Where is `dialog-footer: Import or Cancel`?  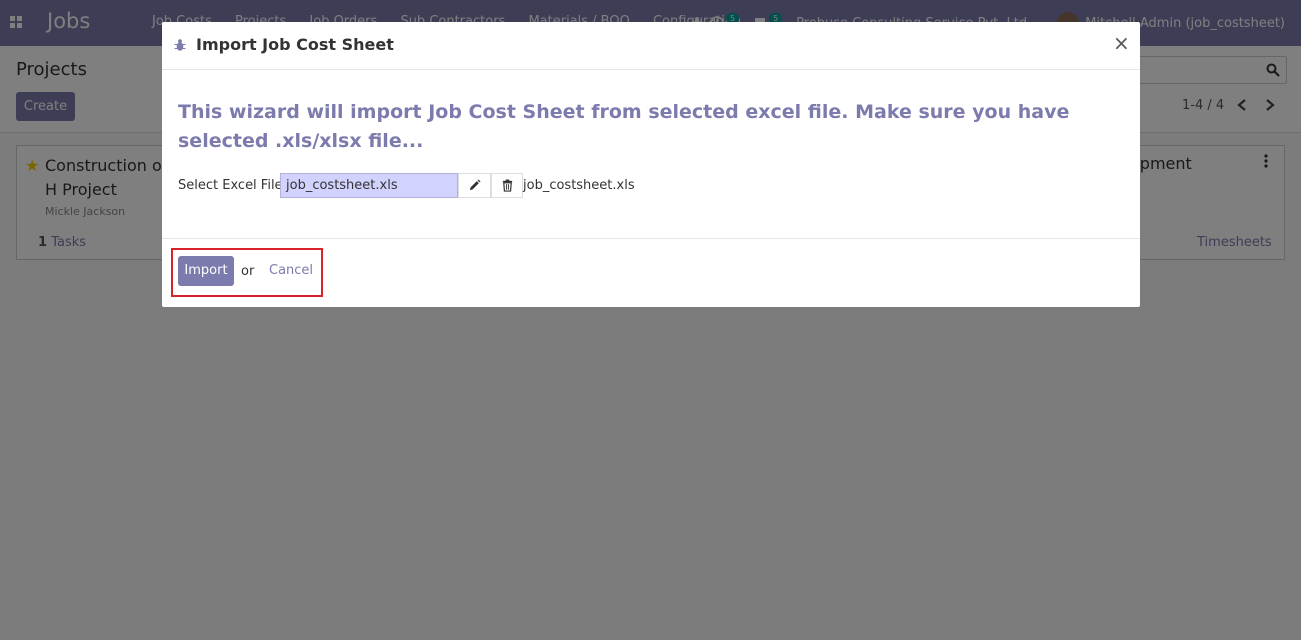
dialog-footer: Import or Cancel is located at coordinates (651, 272).